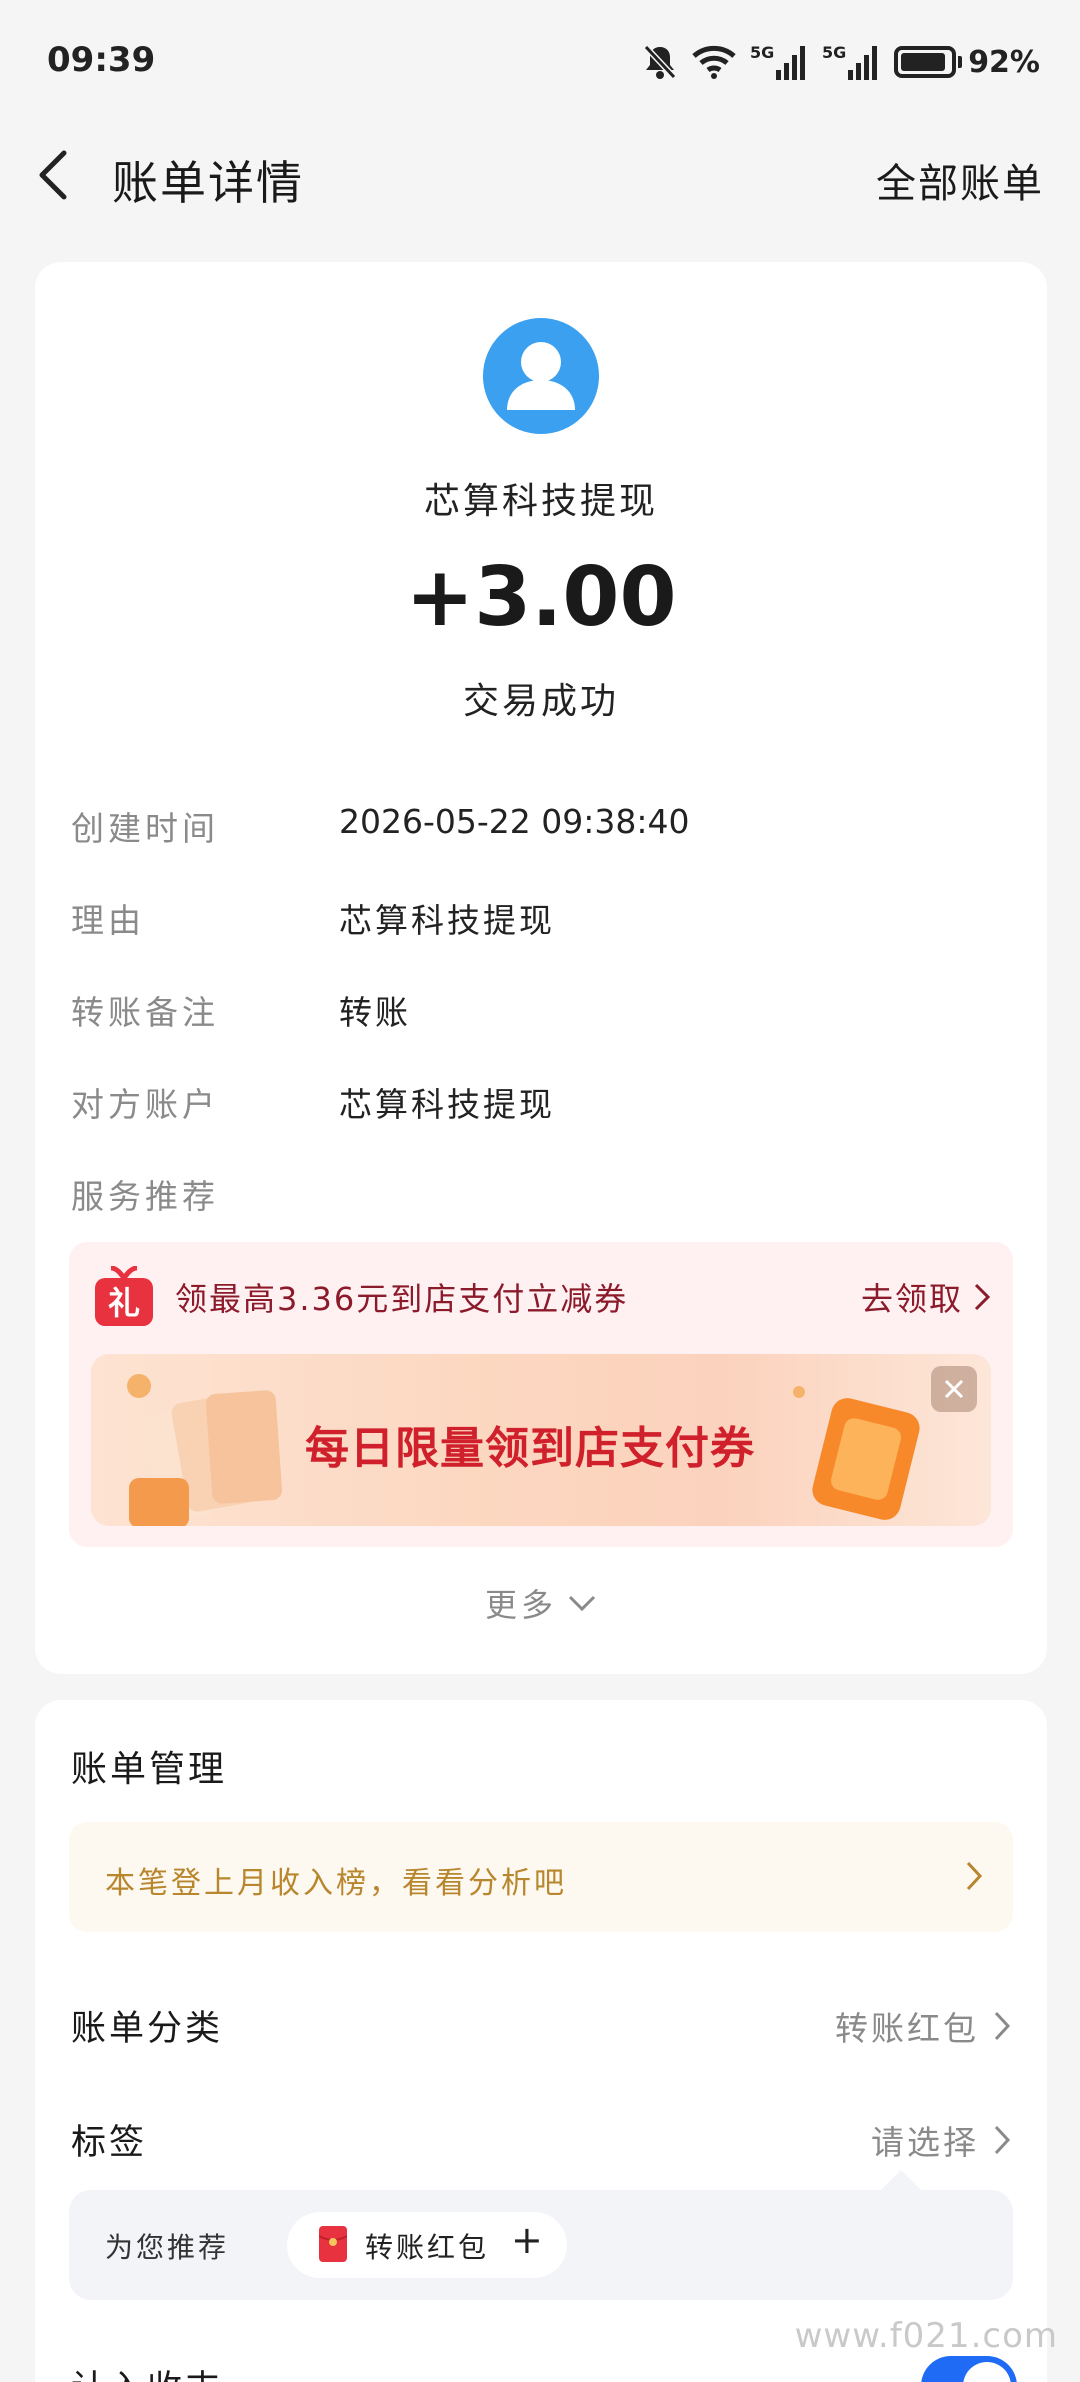  Describe the element at coordinates (540, 175) in the screenshot. I see `nav-bar: 账单详情 全部账单` at that location.